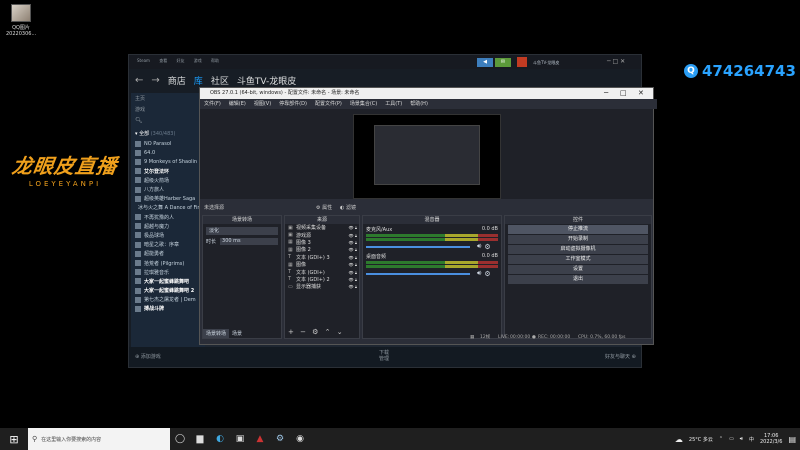 This screenshot has height=450, width=800. I want to click on duration-input: 300 ms, so click(249, 241).